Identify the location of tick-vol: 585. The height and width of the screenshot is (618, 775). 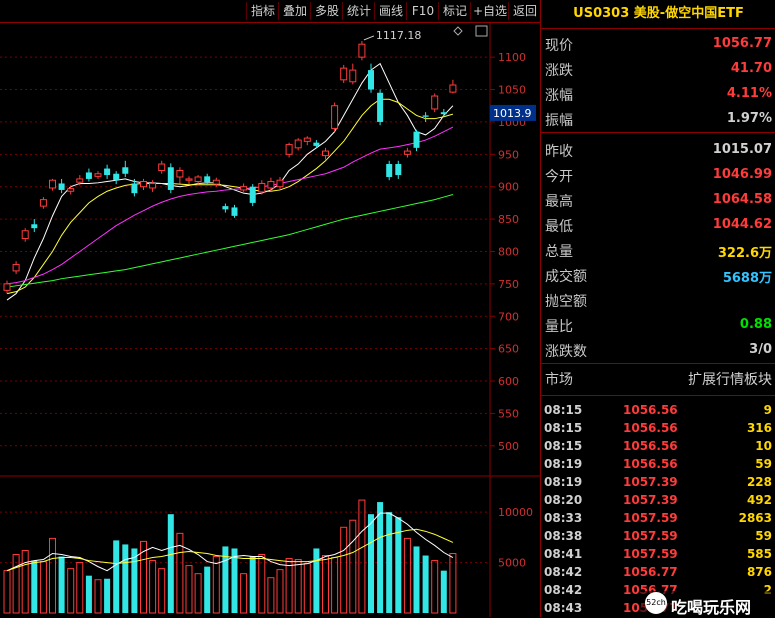
(759, 554).